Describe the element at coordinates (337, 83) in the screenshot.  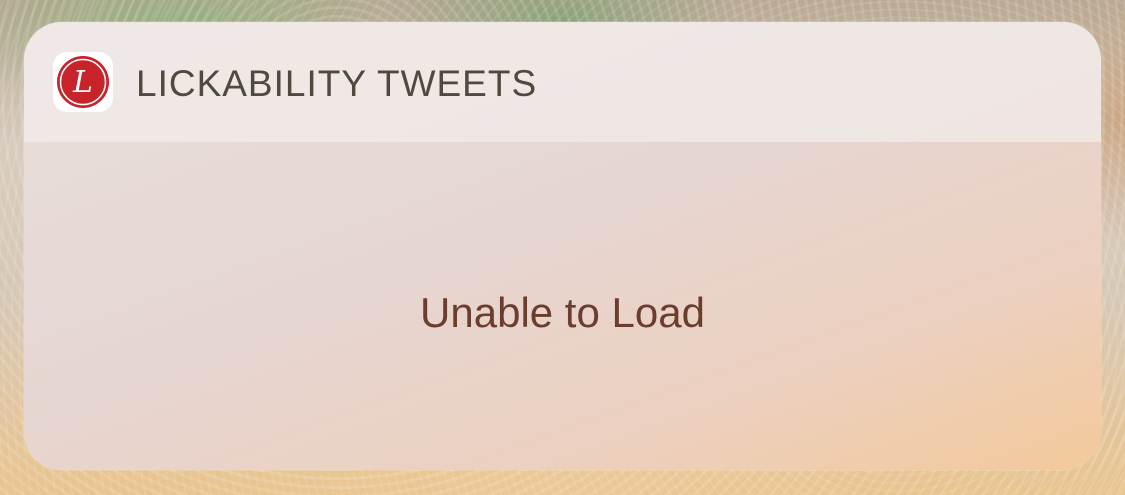
I see `widget-app-name: LICKABILITY TWEETS` at that location.